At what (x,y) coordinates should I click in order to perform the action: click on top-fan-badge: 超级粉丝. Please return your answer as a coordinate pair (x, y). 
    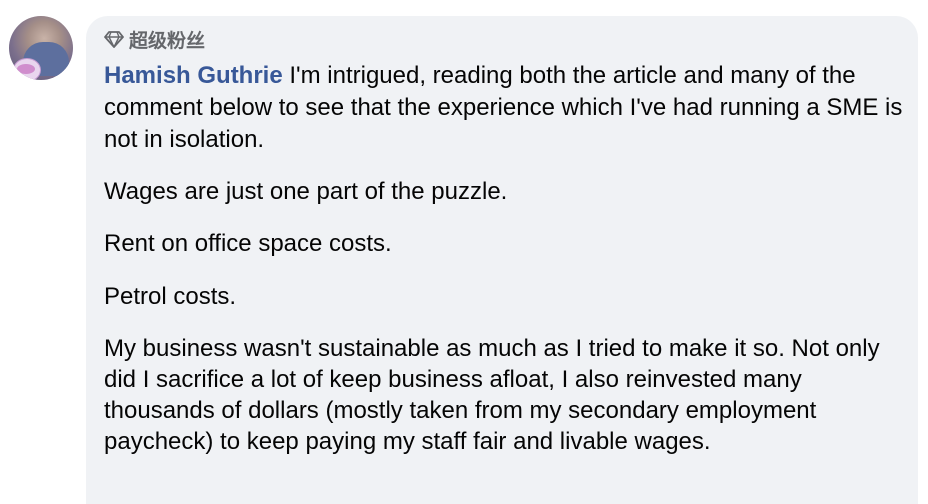
    Looking at the image, I should click on (154, 39).